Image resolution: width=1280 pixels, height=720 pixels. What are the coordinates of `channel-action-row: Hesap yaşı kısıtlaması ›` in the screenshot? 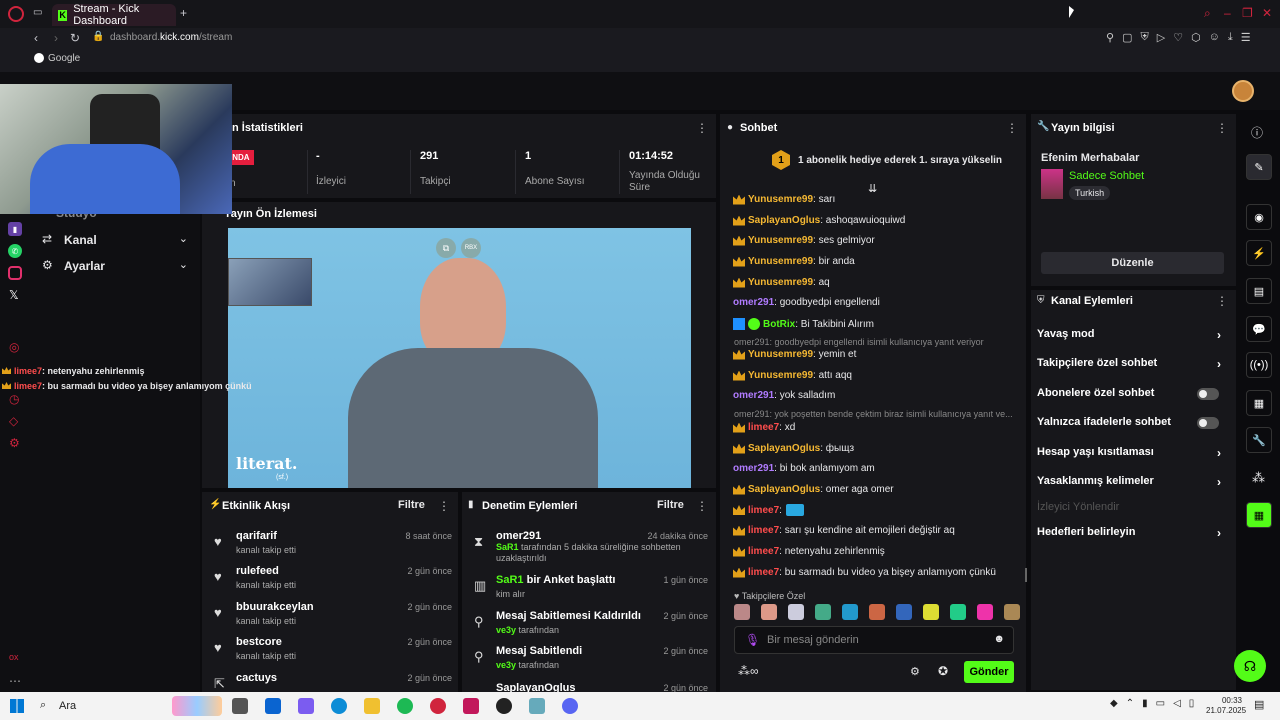 It's located at (1132, 453).